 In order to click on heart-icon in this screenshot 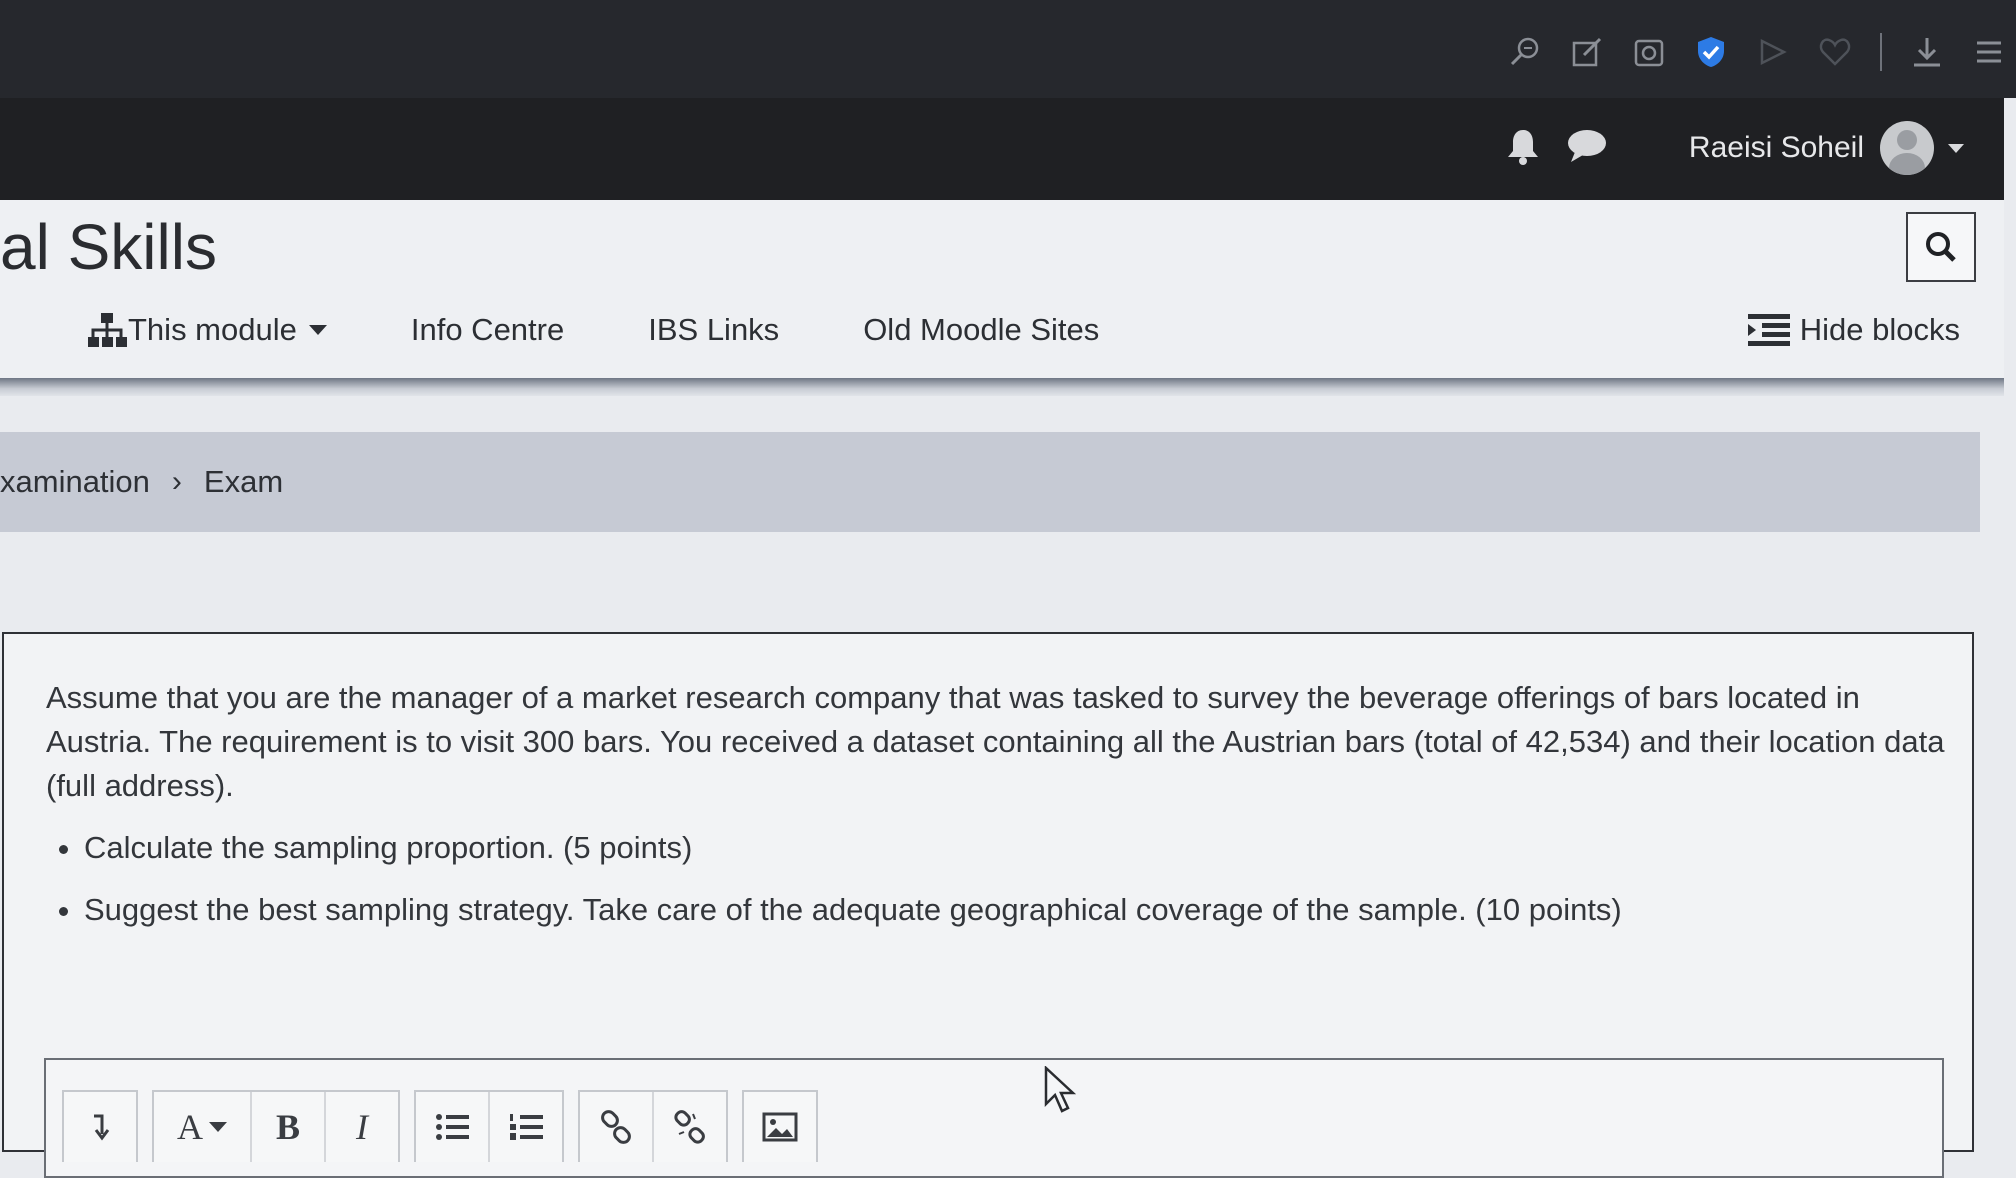, I will do `click(1835, 52)`.